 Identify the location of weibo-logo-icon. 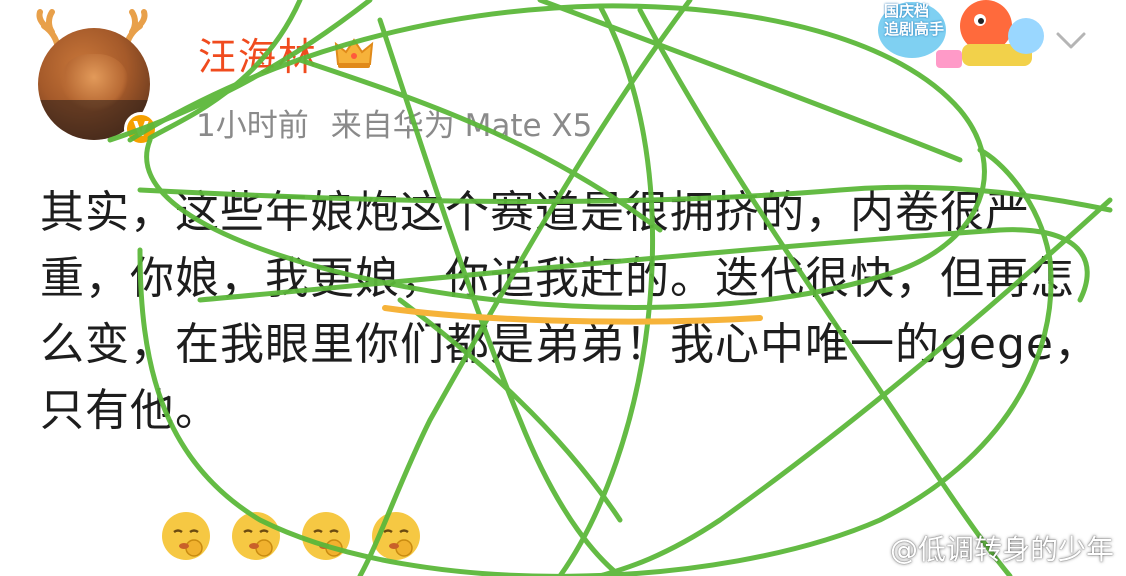
(866, 549).